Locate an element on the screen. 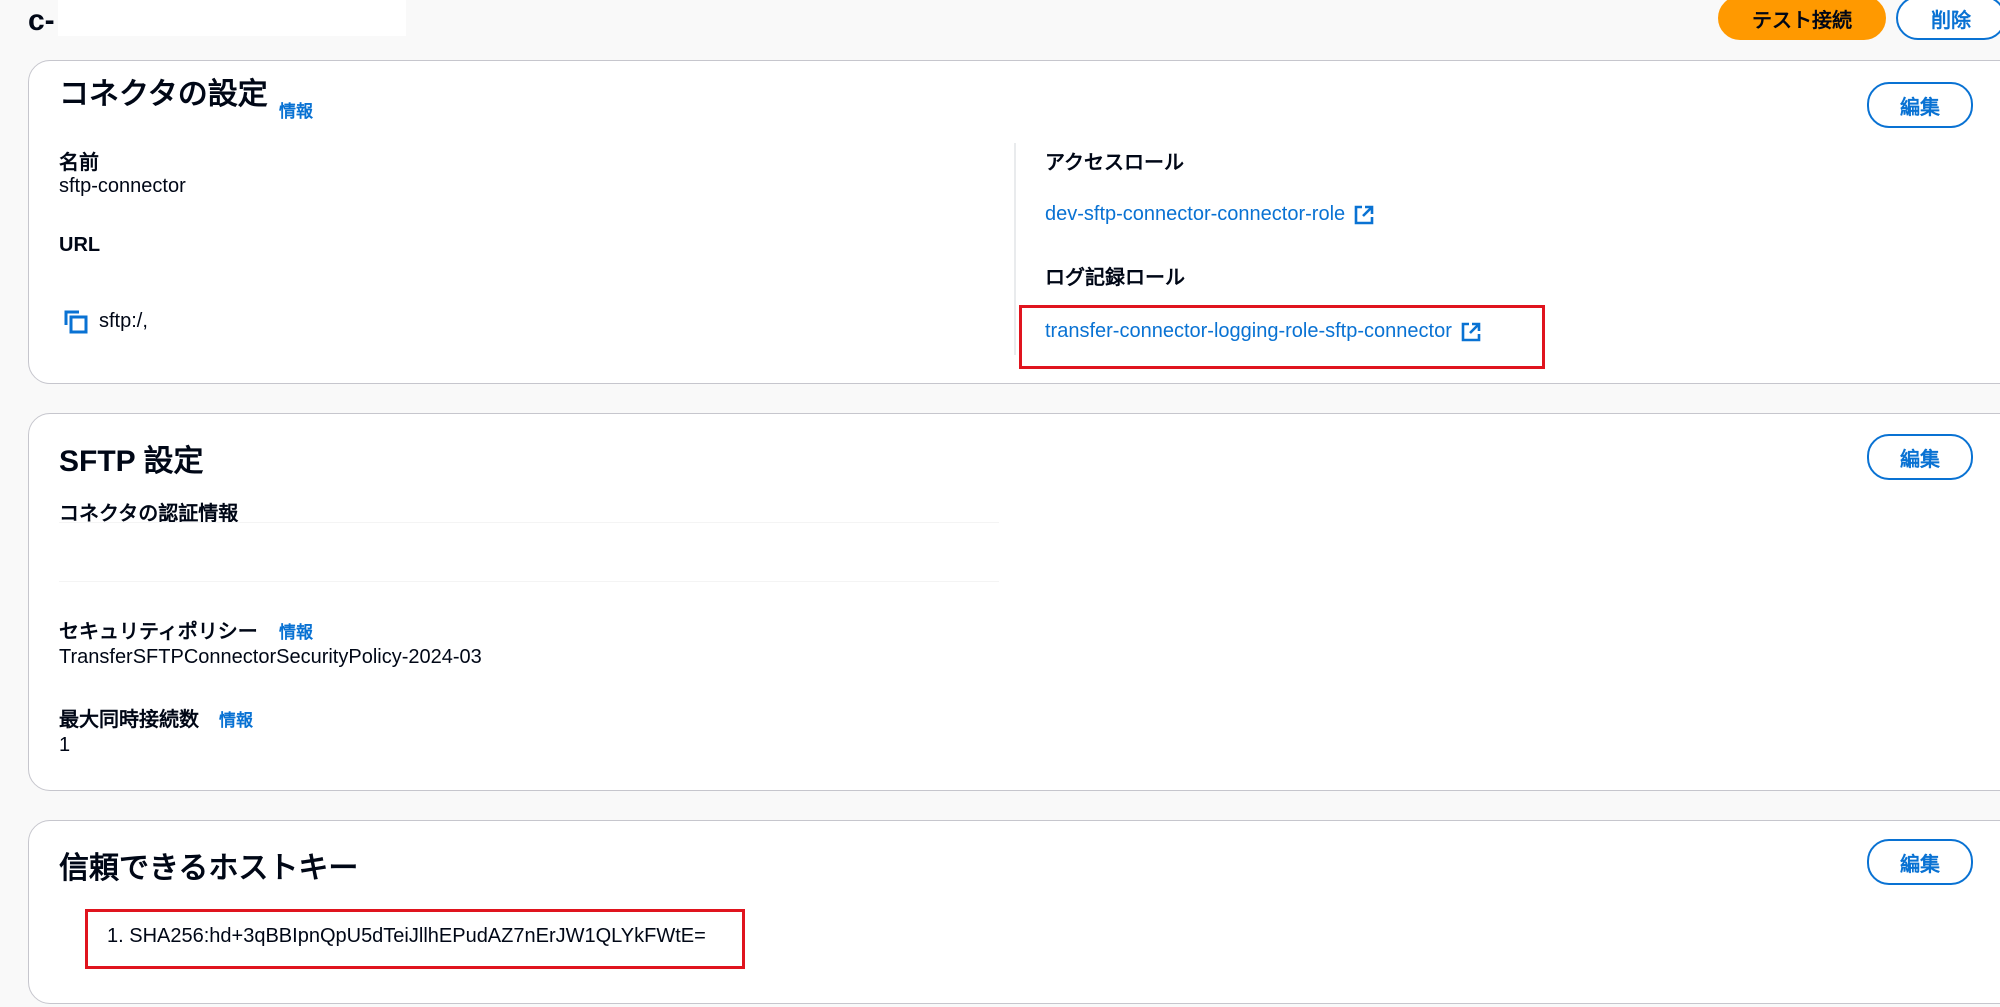  access-role-link: dev-sftp-connector-connector-role is located at coordinates (1210, 214).